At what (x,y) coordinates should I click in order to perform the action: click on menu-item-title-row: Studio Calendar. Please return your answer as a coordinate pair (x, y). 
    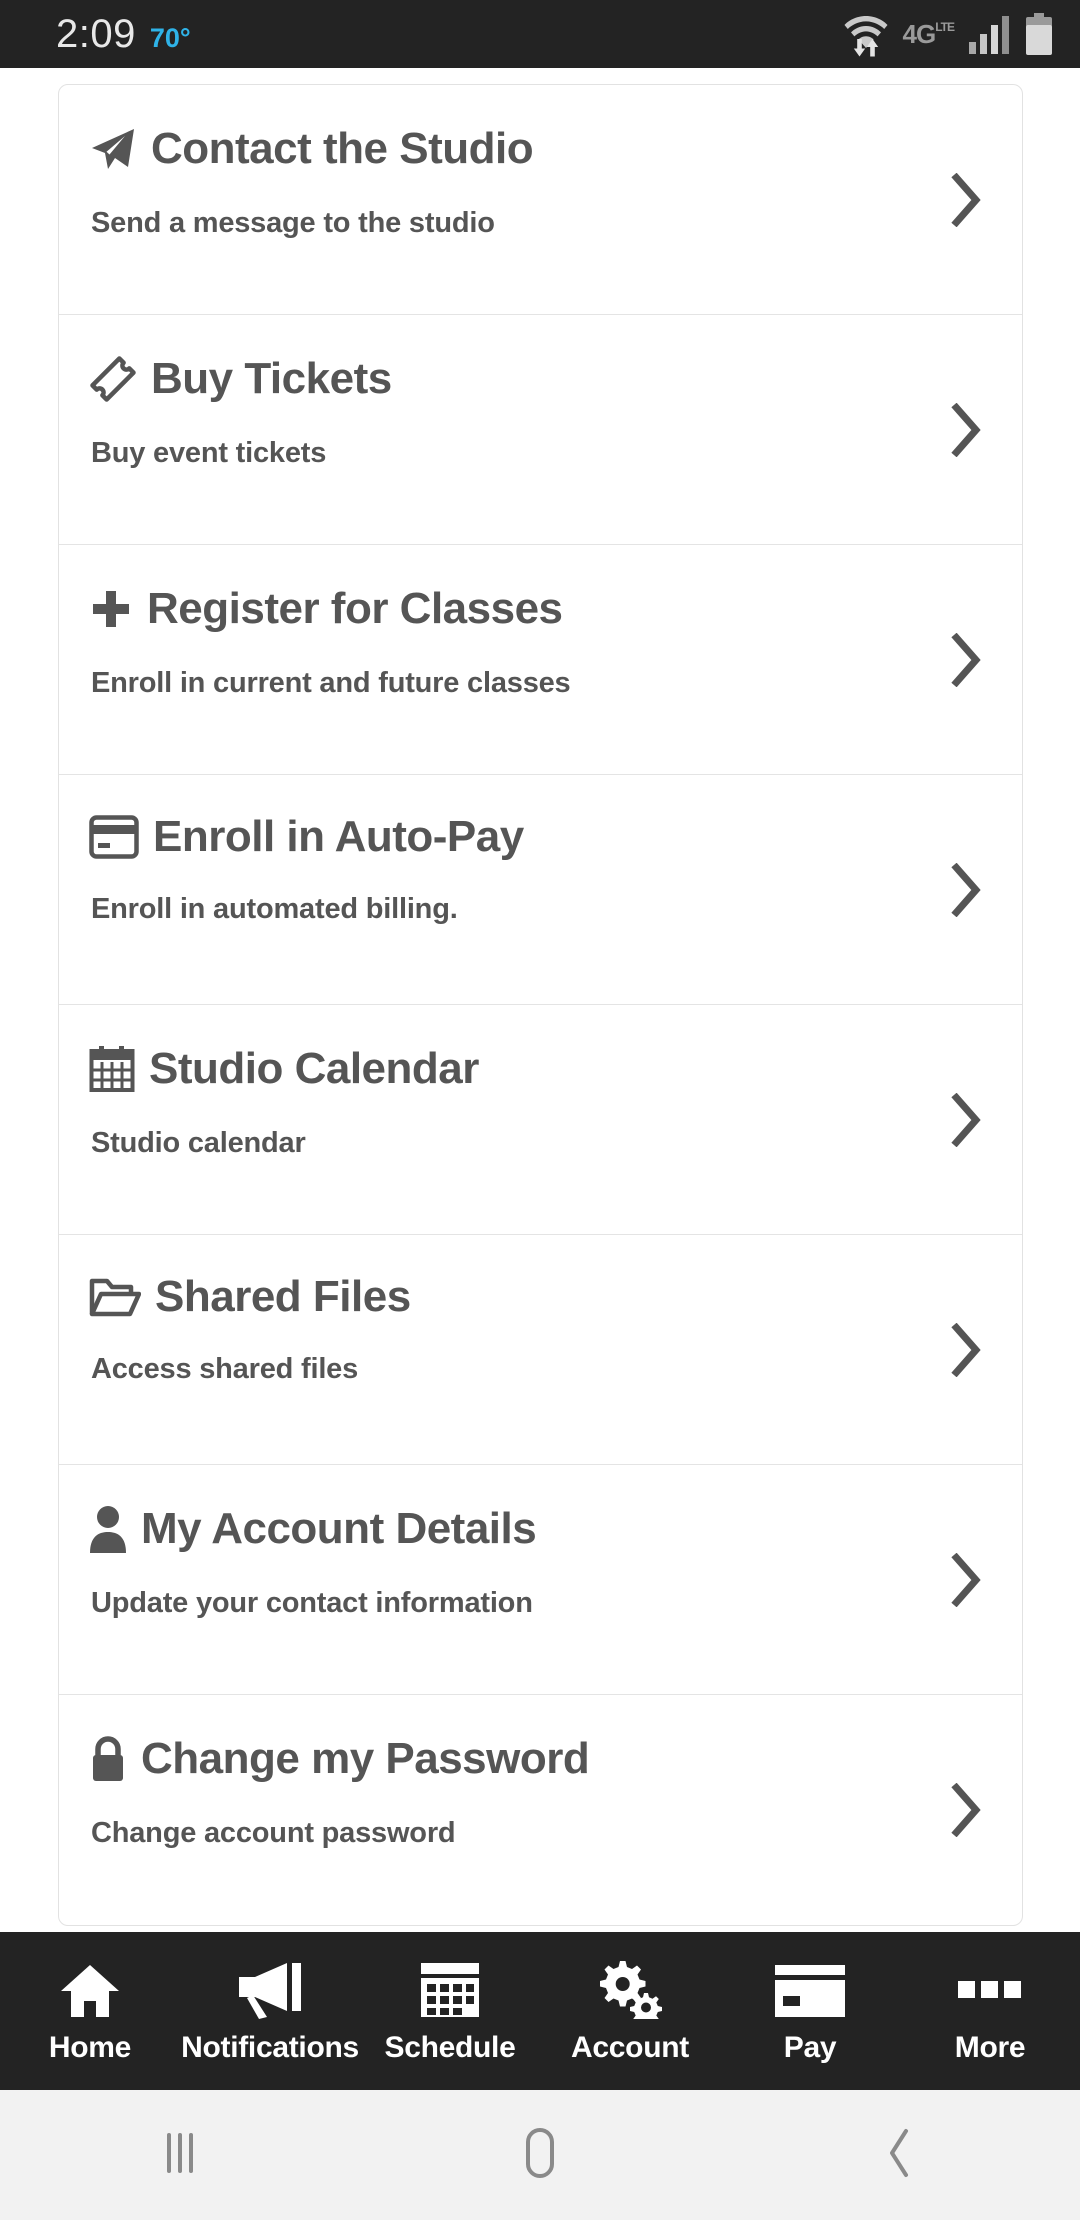
    Looking at the image, I should click on (540, 1069).